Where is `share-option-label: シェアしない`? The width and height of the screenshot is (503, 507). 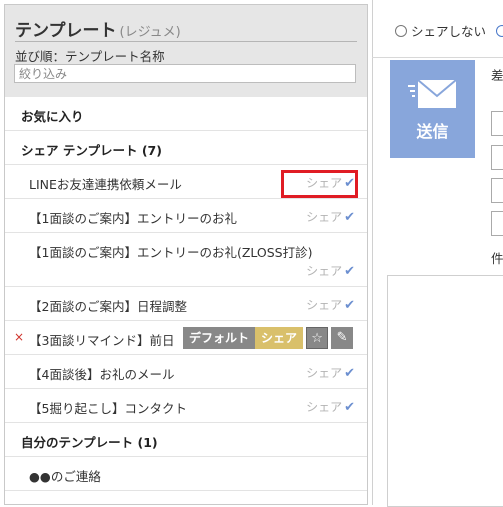 share-option-label: シェアしない is located at coordinates (449, 31).